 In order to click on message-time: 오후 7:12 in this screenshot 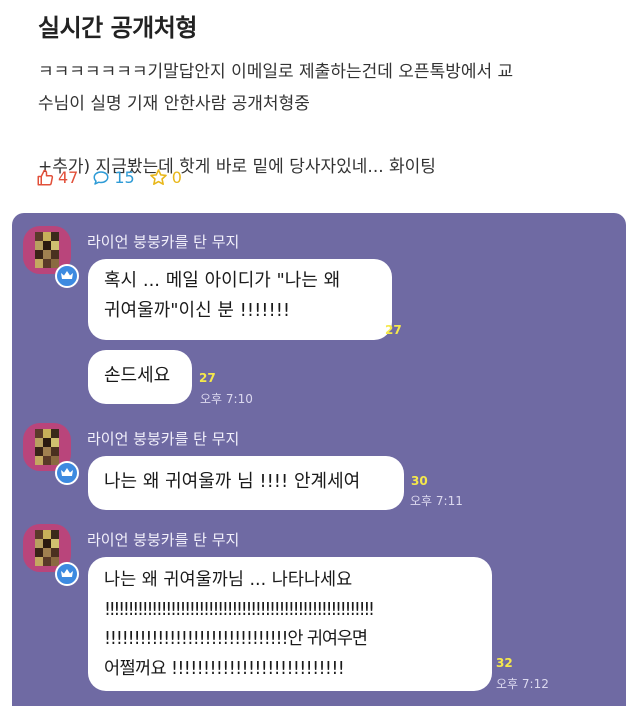, I will do `click(522, 684)`.